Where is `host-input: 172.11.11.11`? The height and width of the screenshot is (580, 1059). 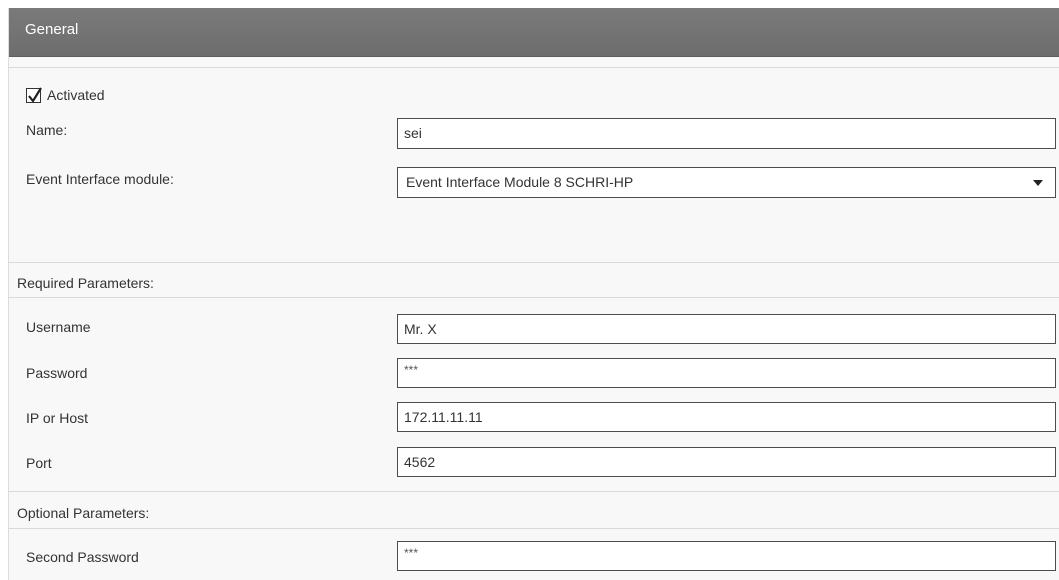 host-input: 172.11.11.11 is located at coordinates (726, 417).